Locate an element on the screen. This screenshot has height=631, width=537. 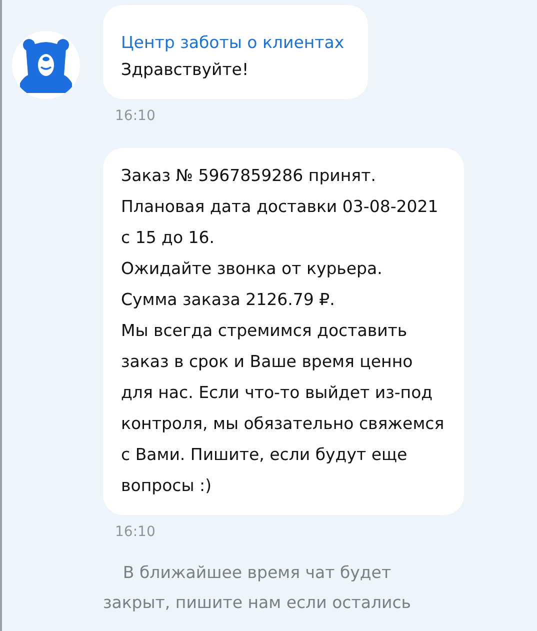
bear-icon is located at coordinates (46, 65).